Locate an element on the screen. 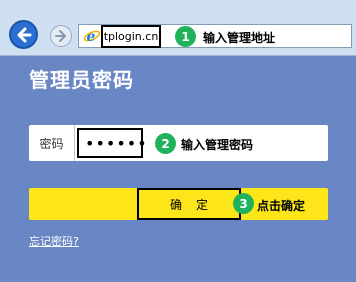 The image size is (356, 282). arrow-left-icon is located at coordinates (24, 34).